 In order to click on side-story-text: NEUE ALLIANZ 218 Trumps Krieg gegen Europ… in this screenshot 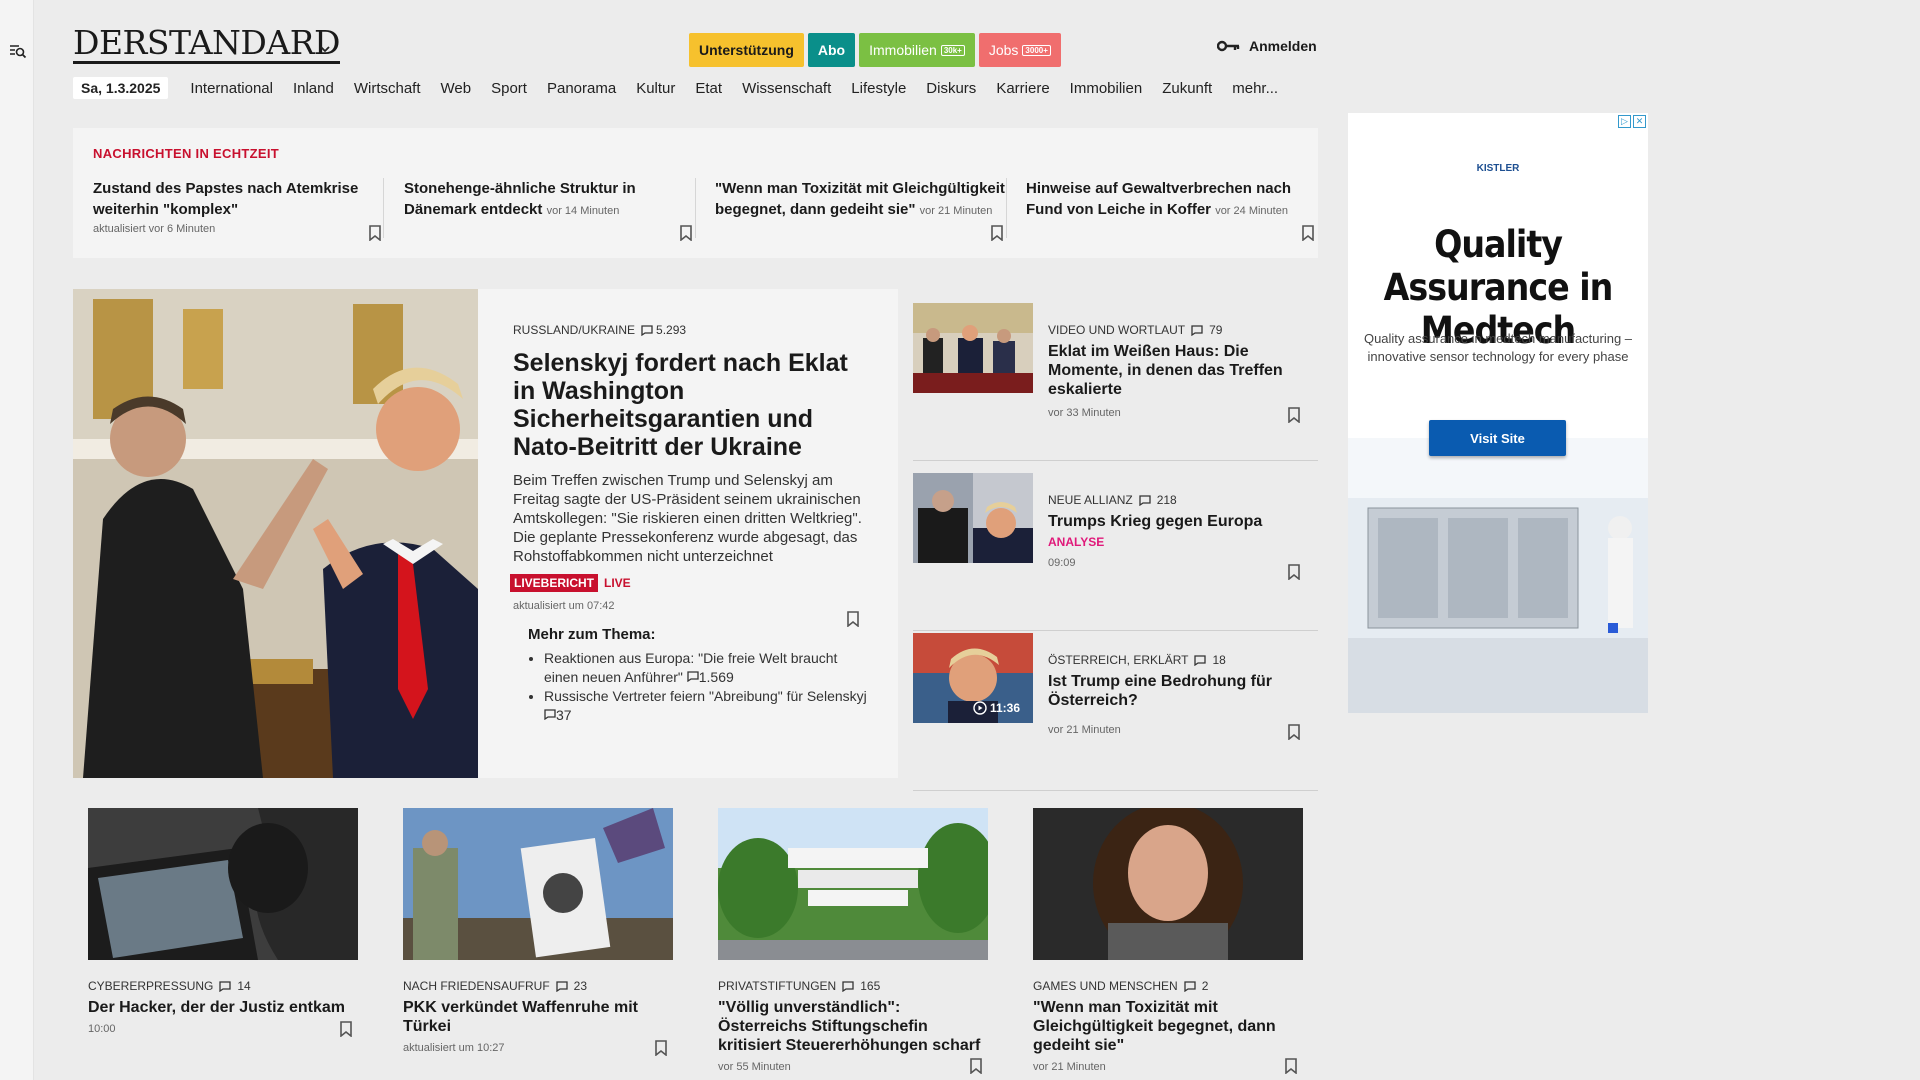, I will do `click(1178, 531)`.